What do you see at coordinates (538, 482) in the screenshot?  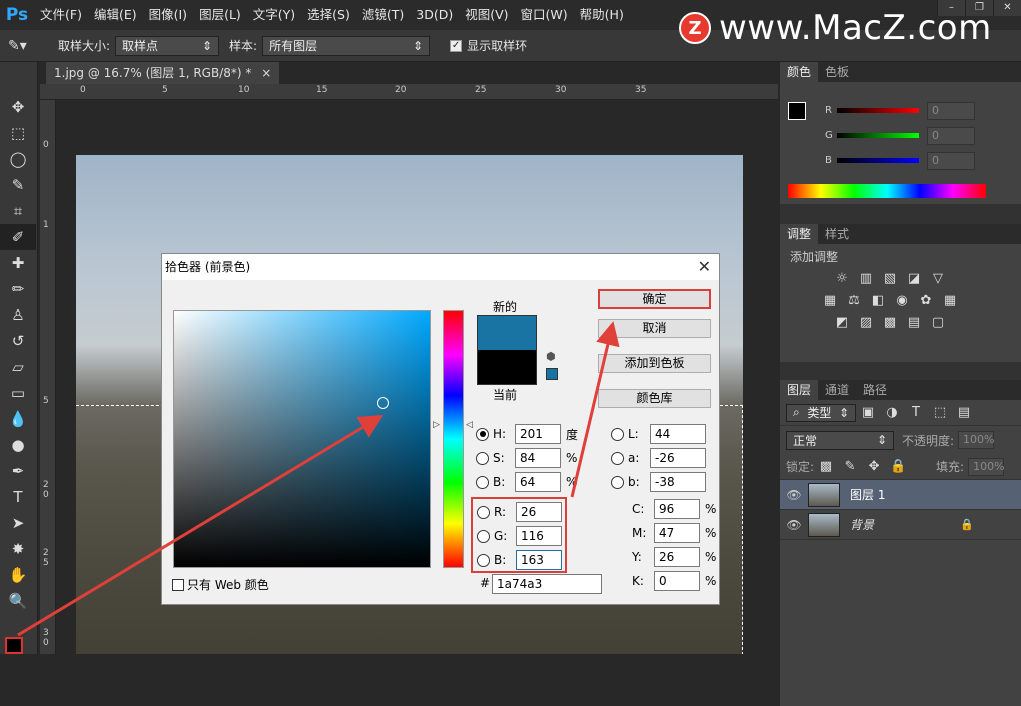 I see `input-b: 64` at bounding box center [538, 482].